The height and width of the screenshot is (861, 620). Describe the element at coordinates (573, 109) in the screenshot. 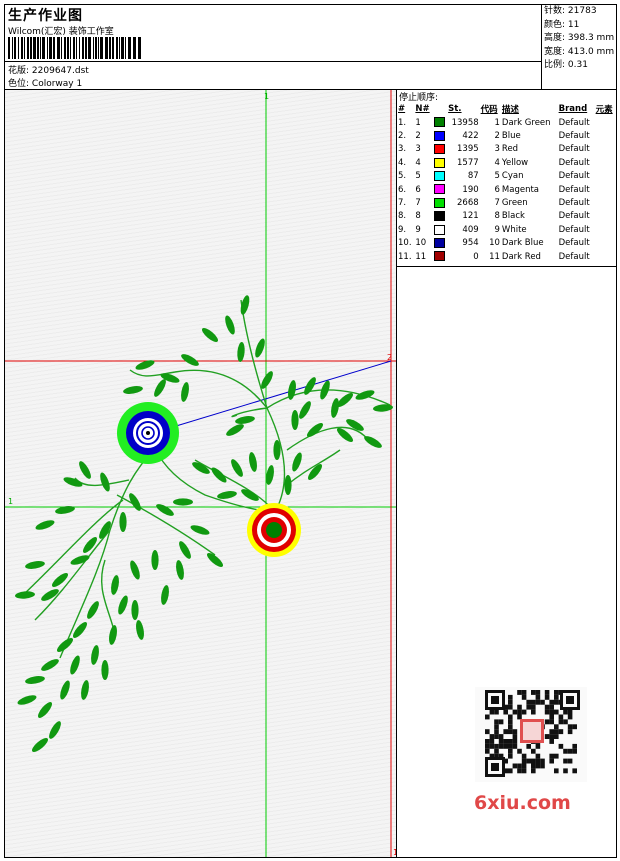

I see `col-brand: Brand` at that location.